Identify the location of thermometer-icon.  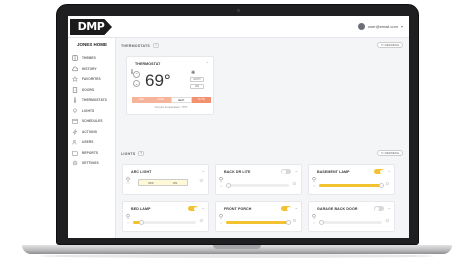
(75, 100).